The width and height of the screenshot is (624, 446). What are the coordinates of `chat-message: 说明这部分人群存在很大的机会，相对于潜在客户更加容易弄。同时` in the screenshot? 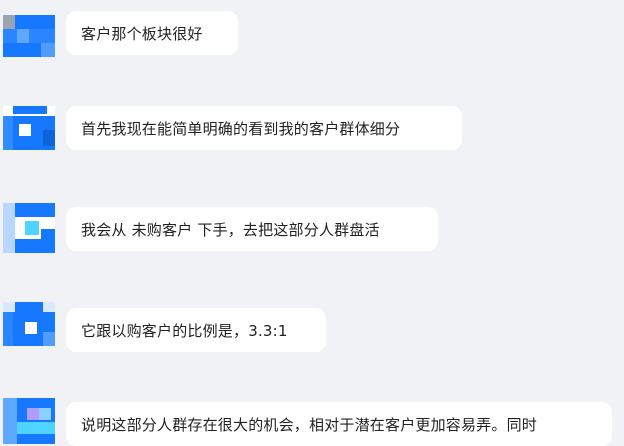 It's located at (312, 422).